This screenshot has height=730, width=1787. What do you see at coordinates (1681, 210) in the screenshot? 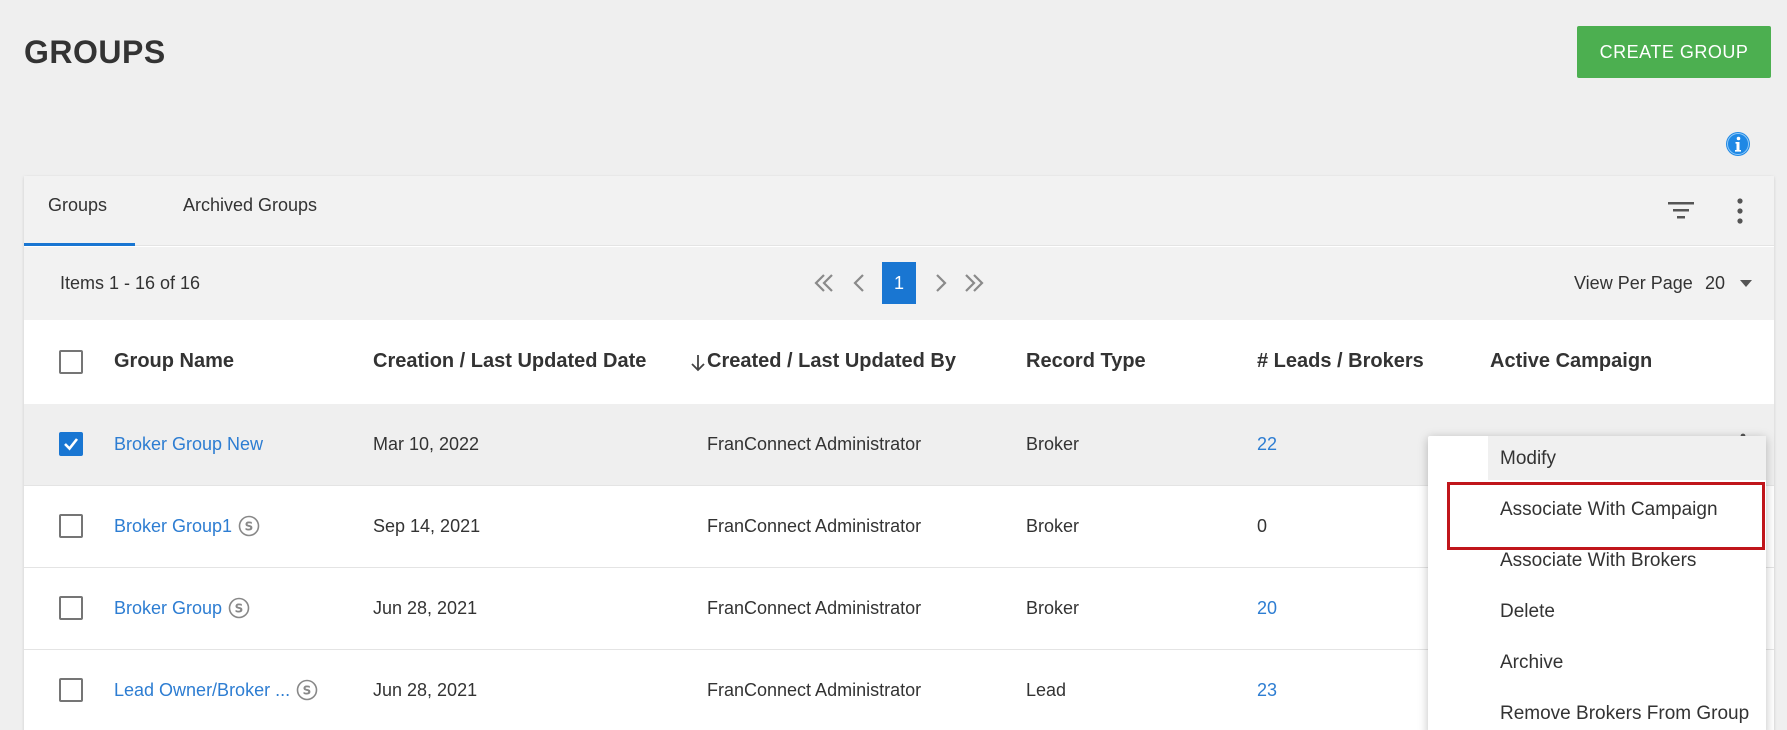
I see `filter-icon` at bounding box center [1681, 210].